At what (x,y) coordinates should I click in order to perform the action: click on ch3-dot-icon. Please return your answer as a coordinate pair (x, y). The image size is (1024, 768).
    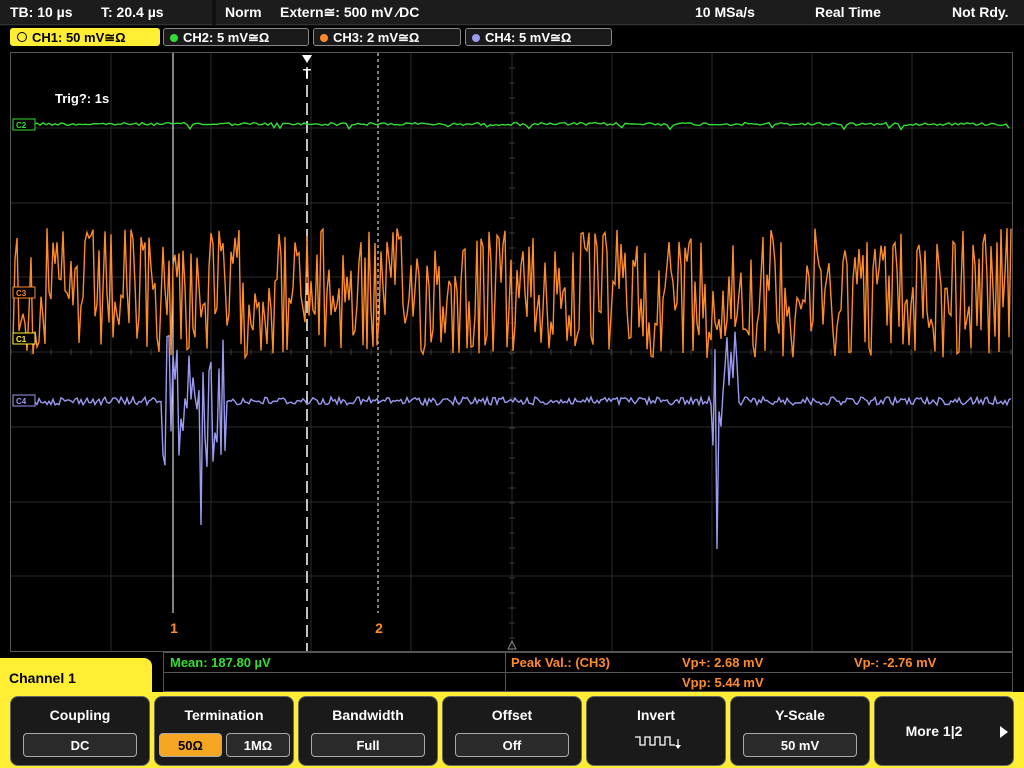
    Looking at the image, I should click on (324, 38).